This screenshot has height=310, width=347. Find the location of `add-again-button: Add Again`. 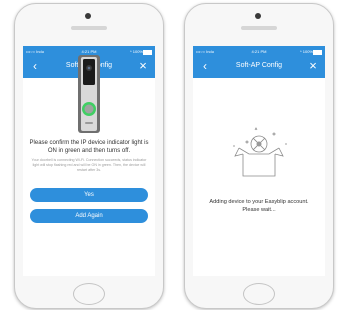

add-again-button: Add Again is located at coordinates (89, 216).